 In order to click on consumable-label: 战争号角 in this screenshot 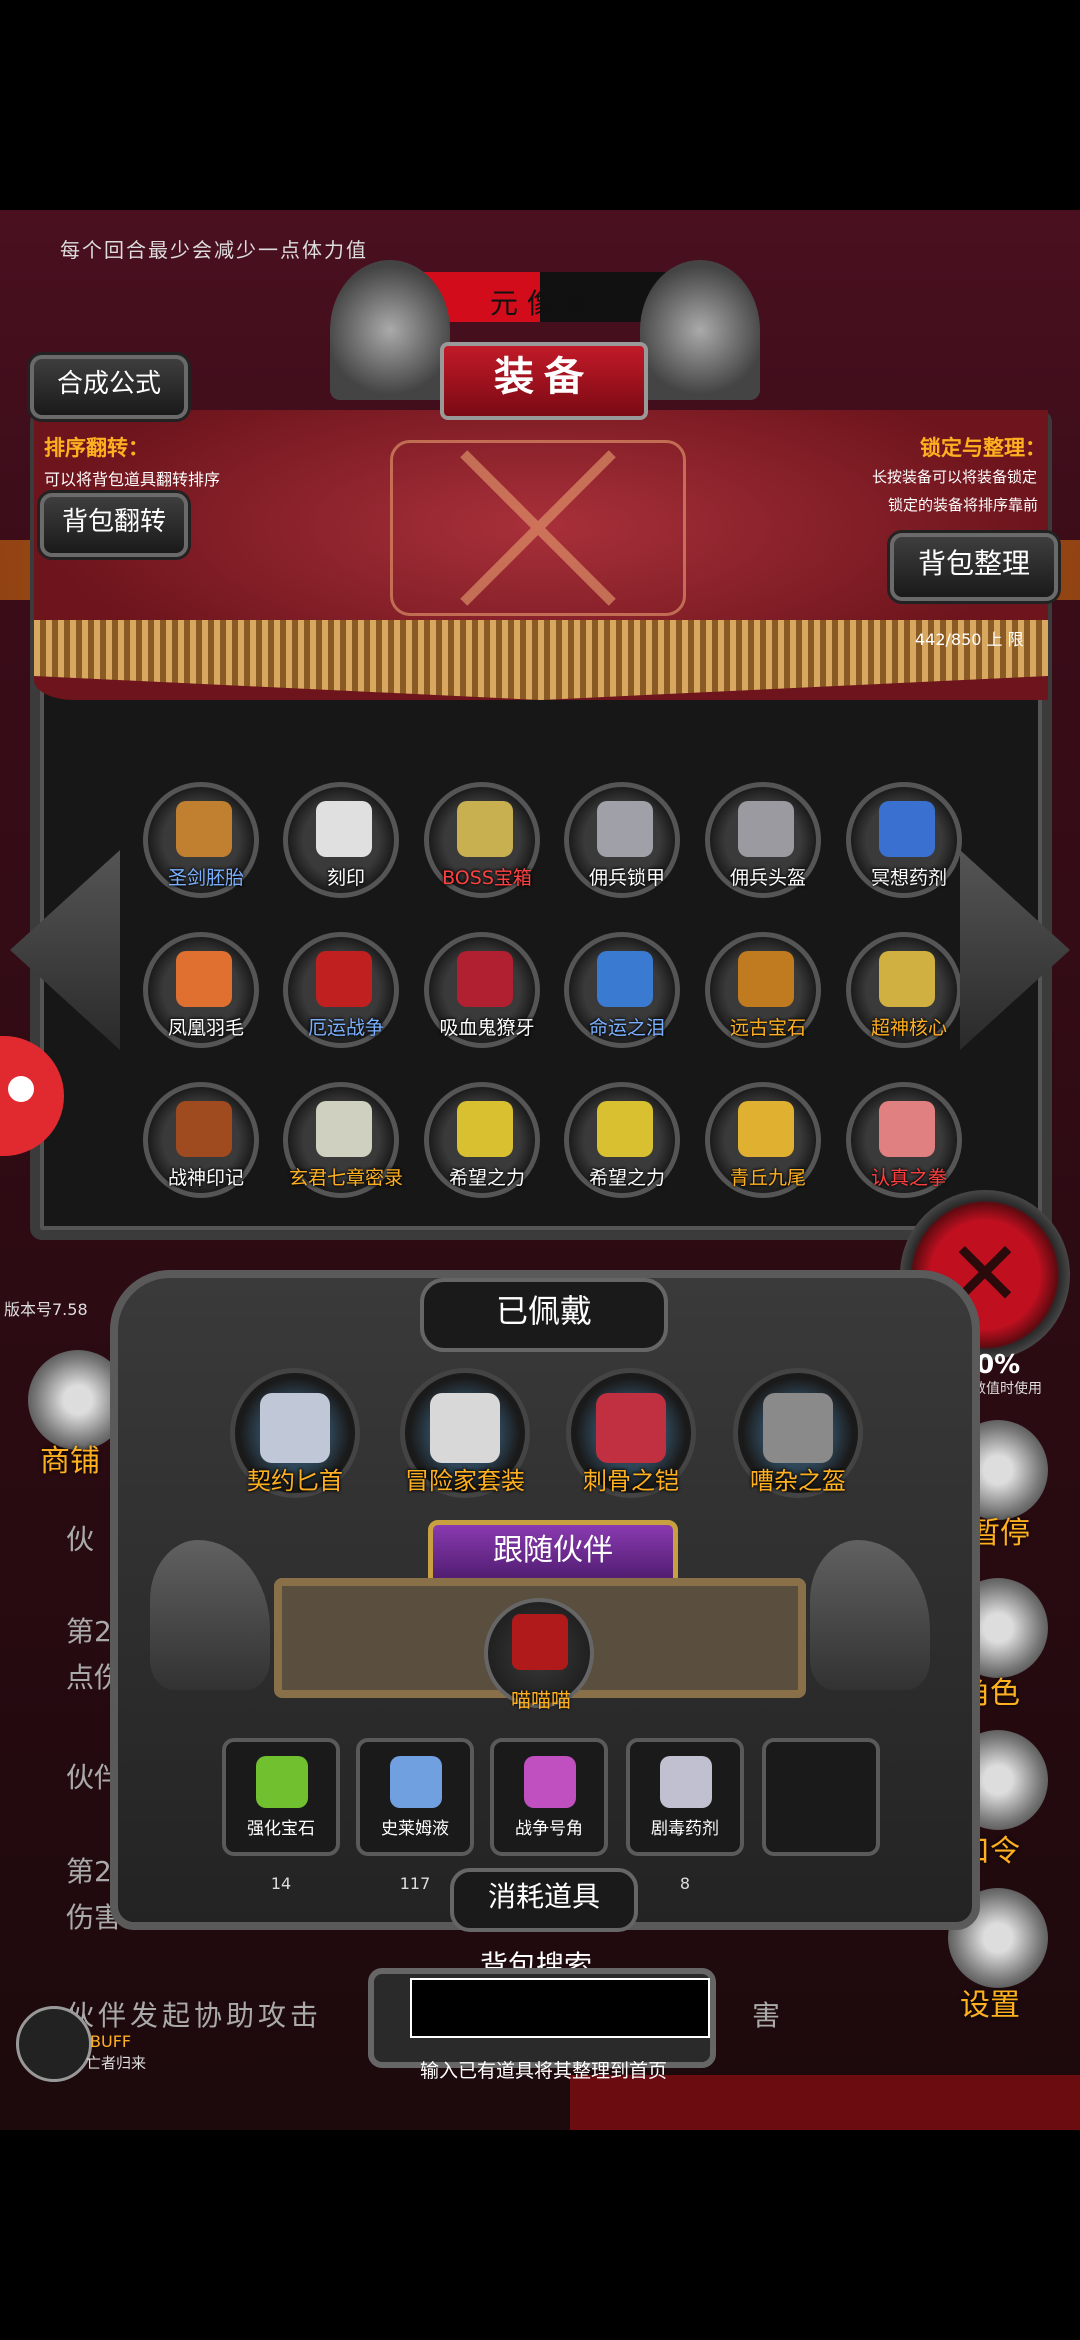, I will do `click(549, 1829)`.